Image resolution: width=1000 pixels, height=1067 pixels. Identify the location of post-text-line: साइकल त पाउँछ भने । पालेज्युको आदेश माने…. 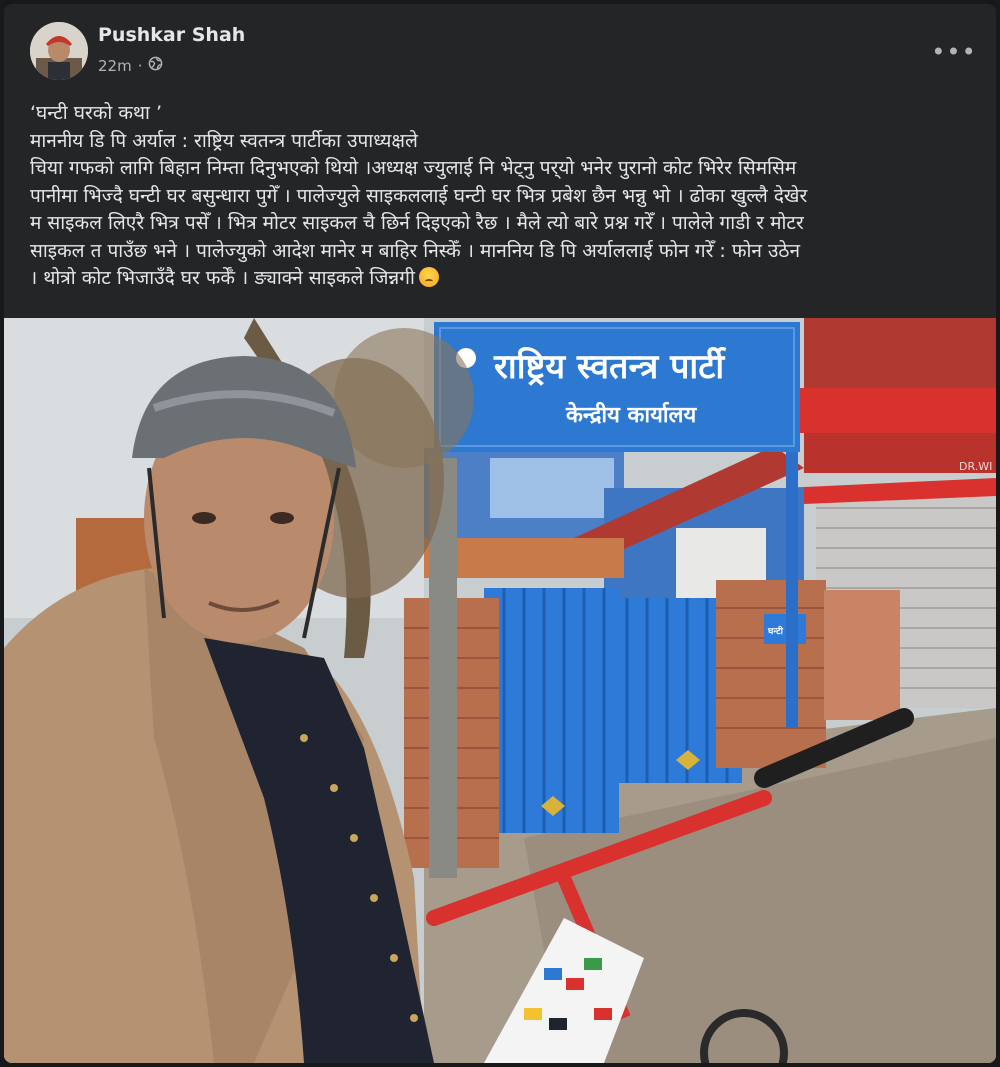
(415, 250).